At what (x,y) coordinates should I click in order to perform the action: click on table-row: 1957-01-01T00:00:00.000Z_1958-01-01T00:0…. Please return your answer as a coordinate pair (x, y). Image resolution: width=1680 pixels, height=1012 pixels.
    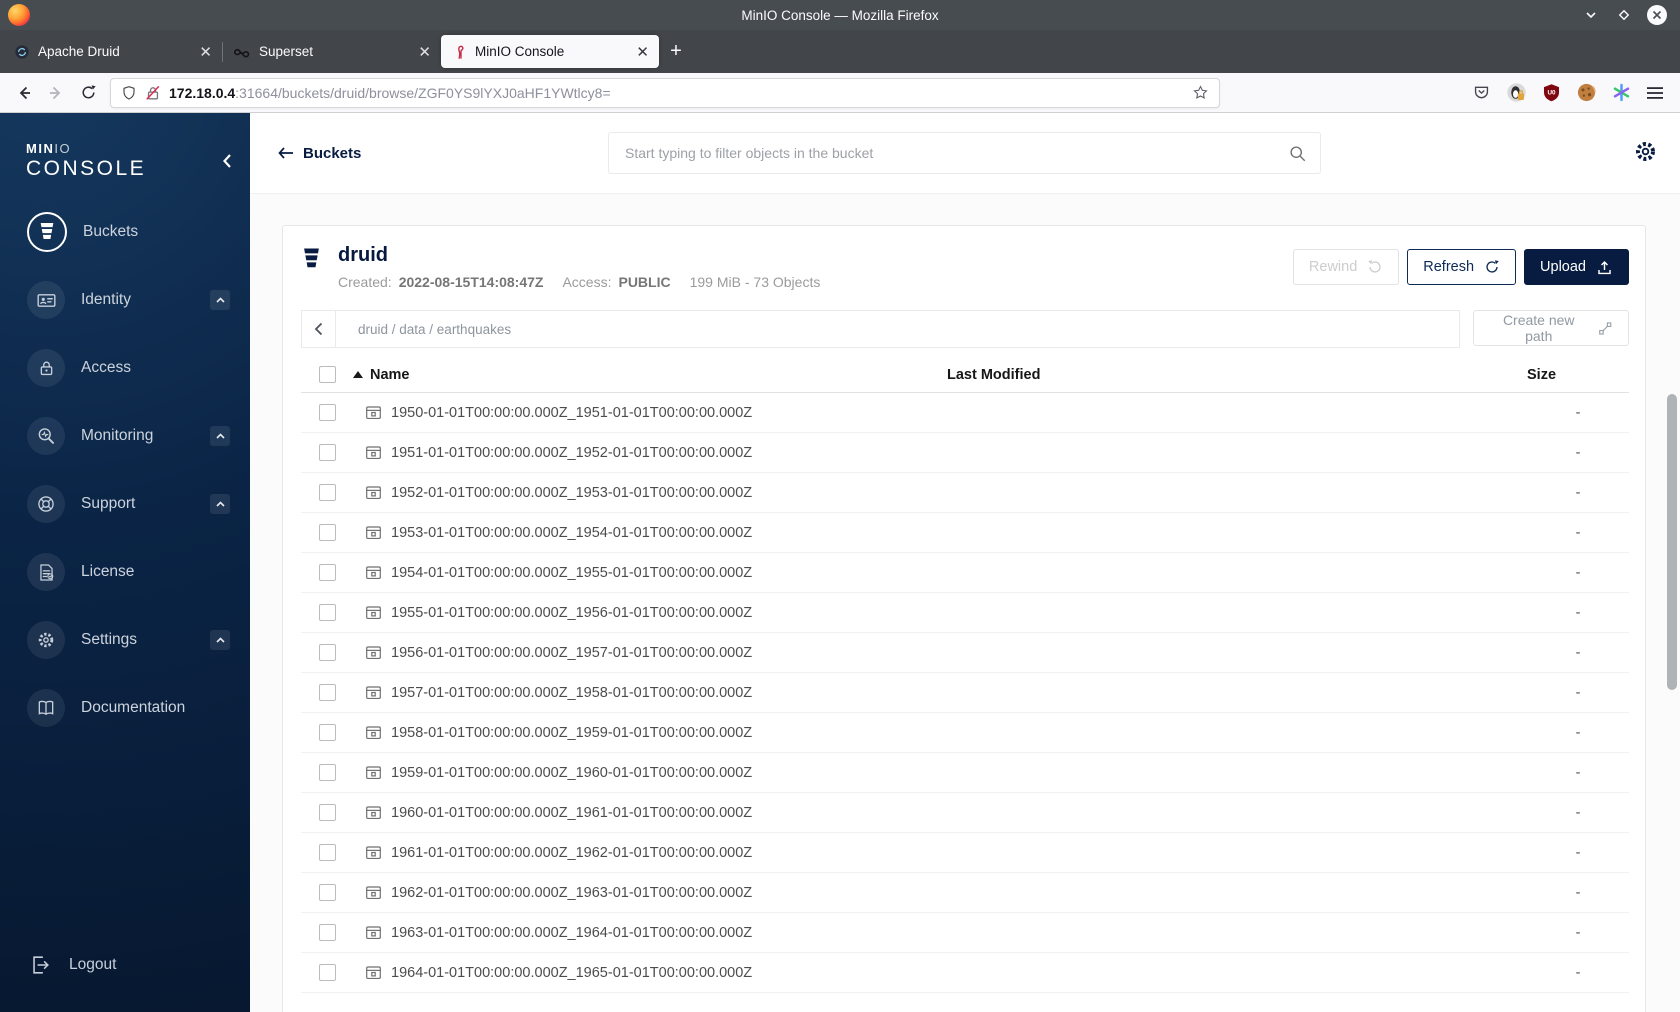
    Looking at the image, I should click on (965, 693).